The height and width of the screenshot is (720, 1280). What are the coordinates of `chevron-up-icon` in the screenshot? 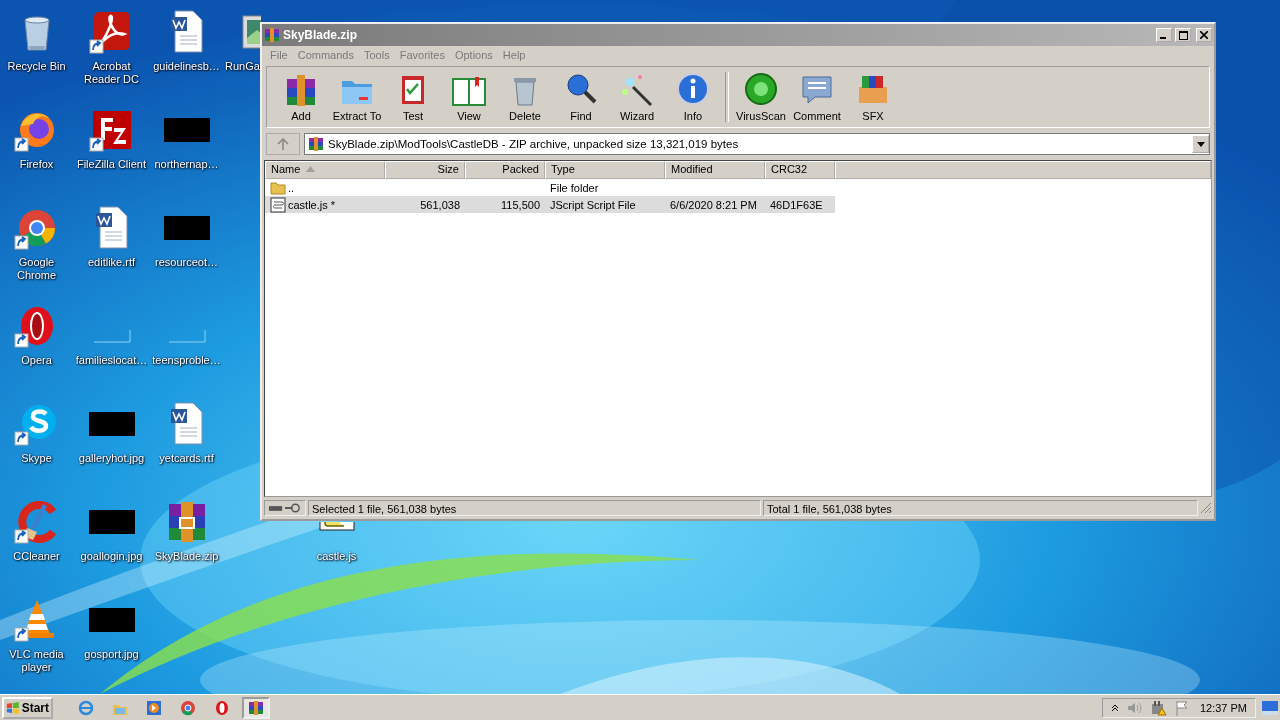 It's located at (1115, 707).